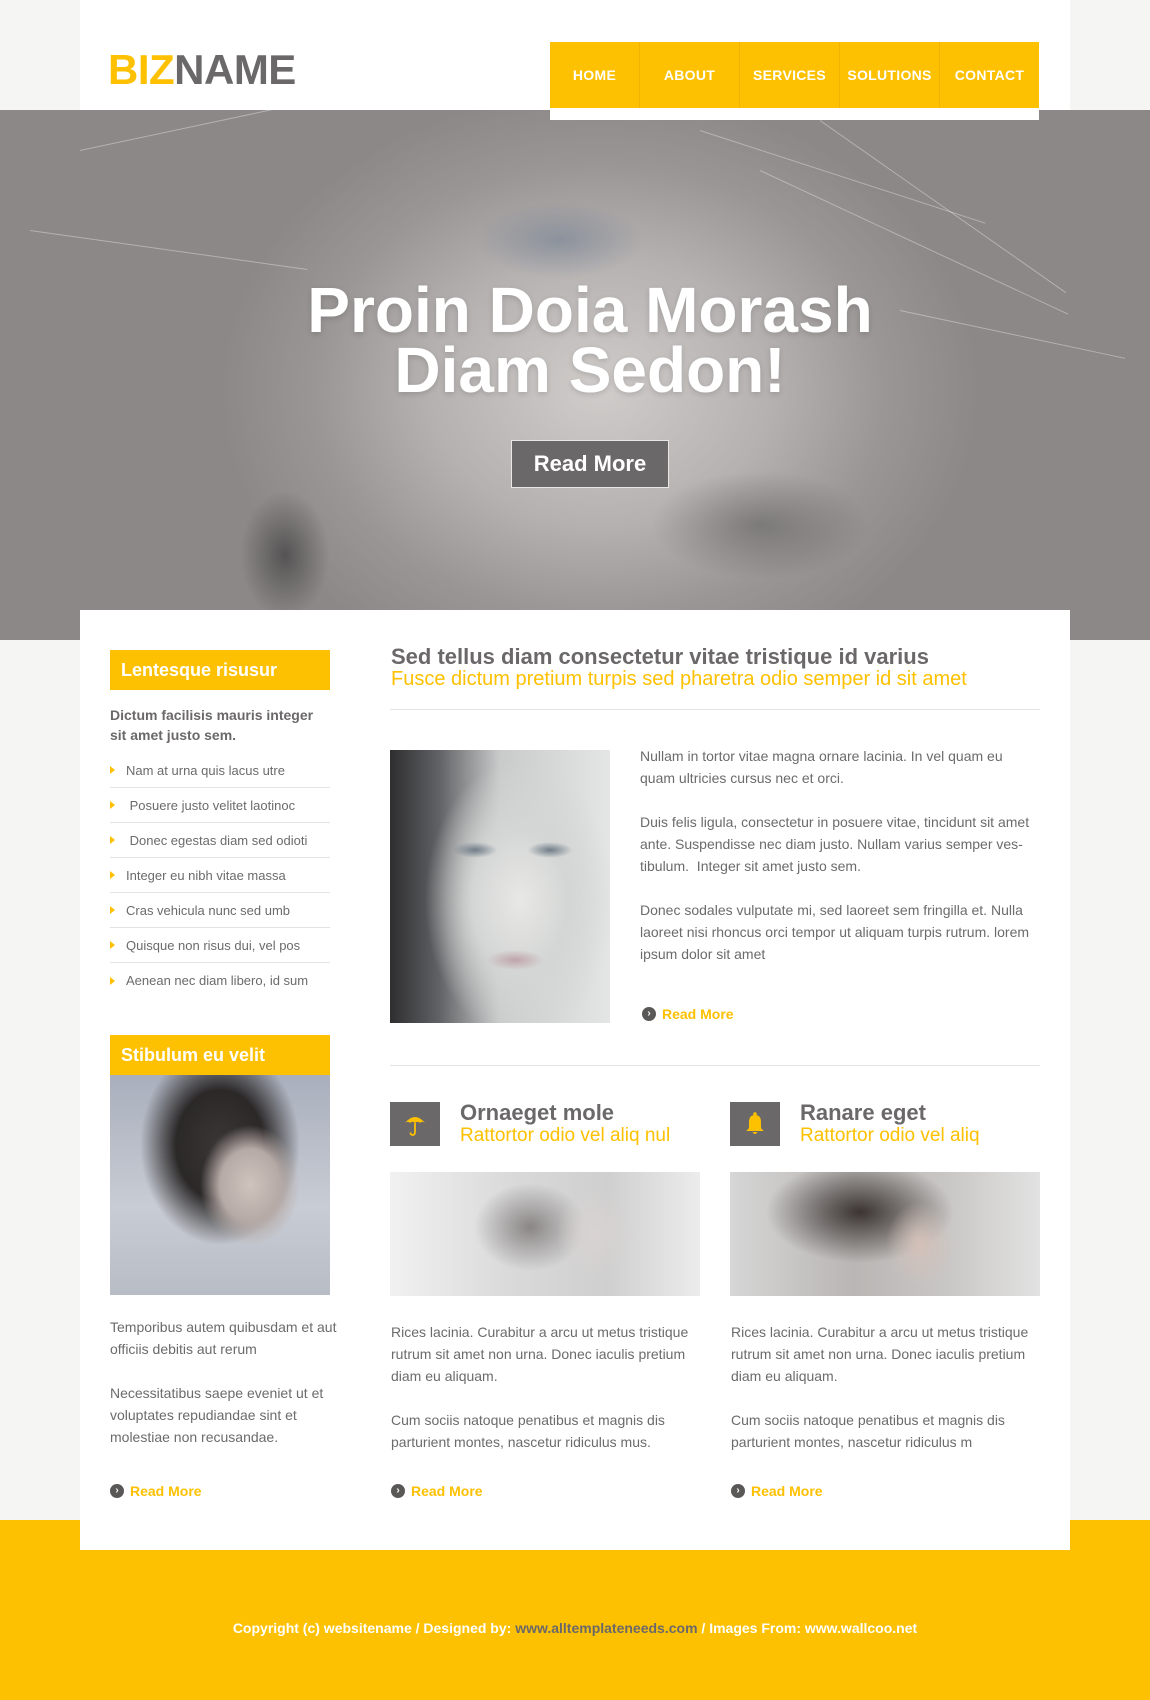  Describe the element at coordinates (235, 69) in the screenshot. I see `logo-part-name: NAME` at that location.